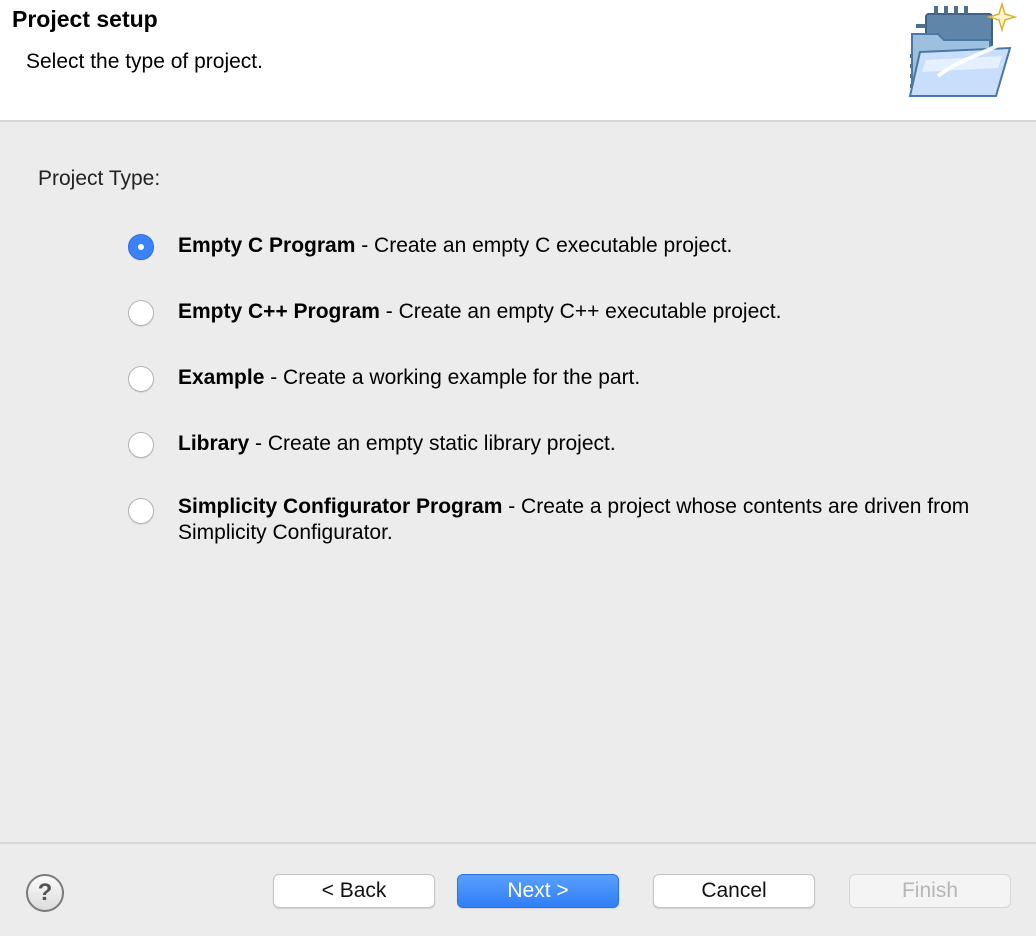  I want to click on wizard-footer: ? < Back Next > Cancel Finish, so click(518, 890).